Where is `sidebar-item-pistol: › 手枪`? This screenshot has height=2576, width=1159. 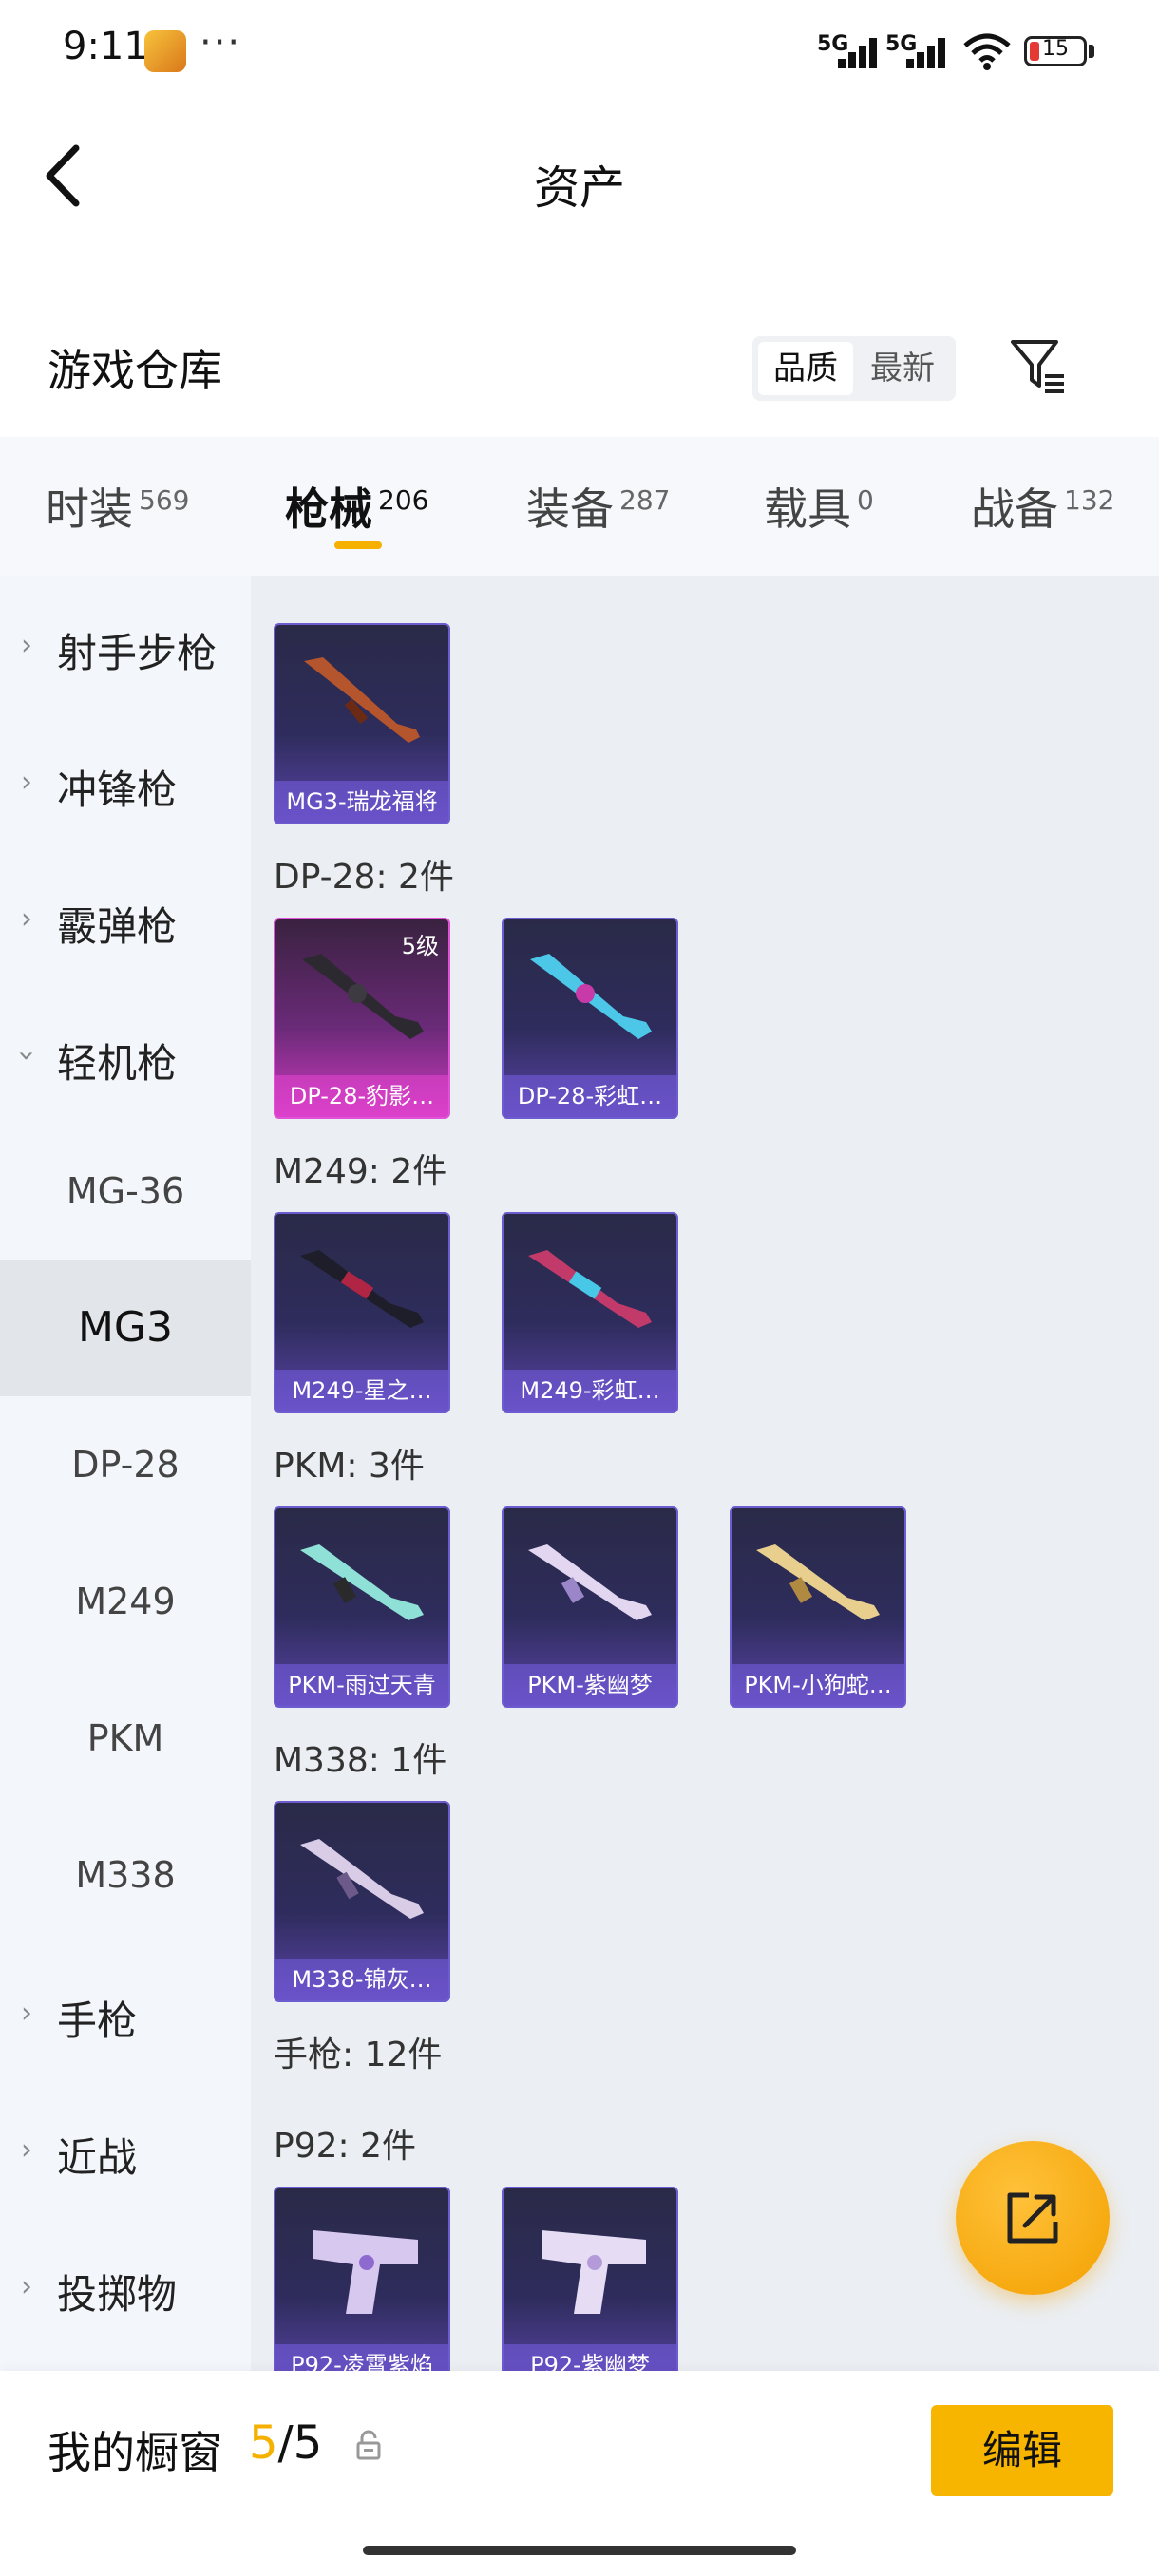 sidebar-item-pistol: › 手枪 is located at coordinates (125, 2012).